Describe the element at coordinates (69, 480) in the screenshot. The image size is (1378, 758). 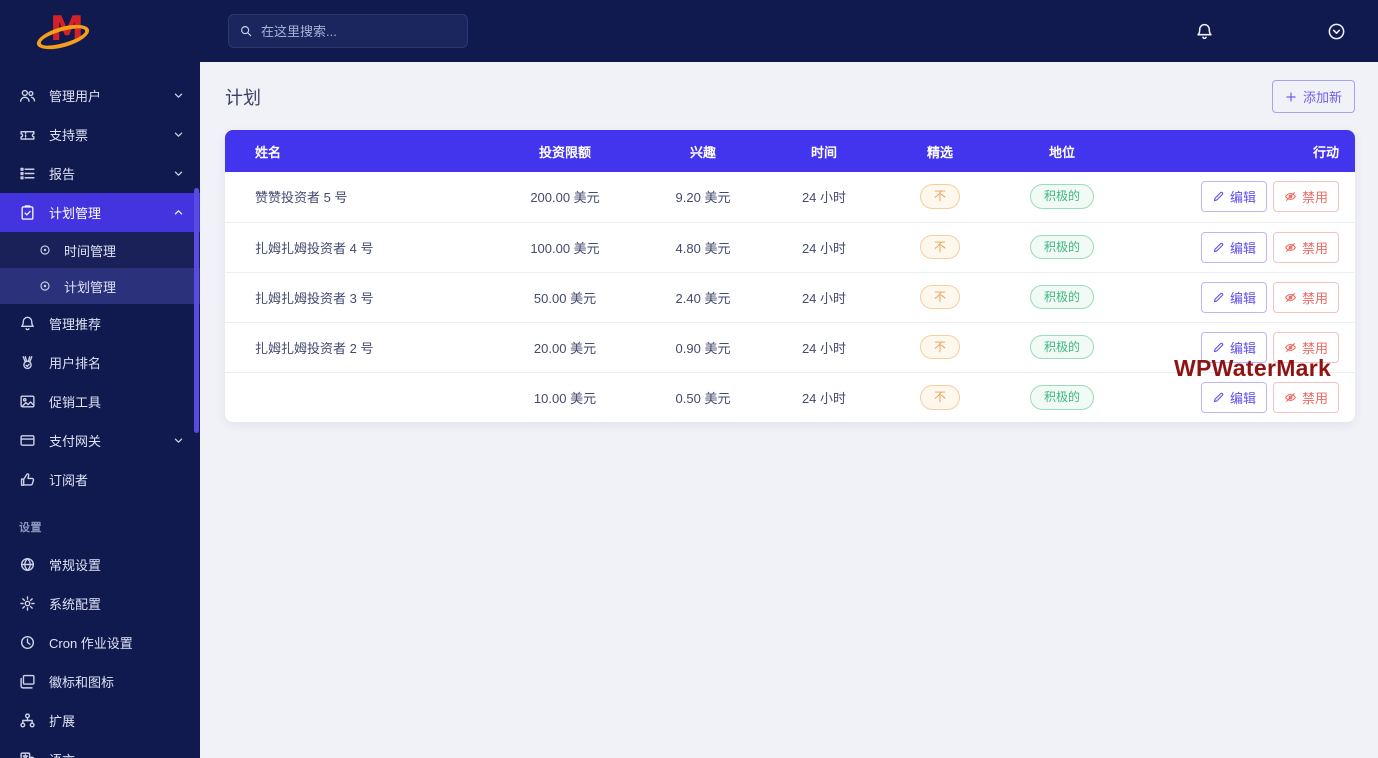
I see `sidebar-item-label: 订阅者` at that location.